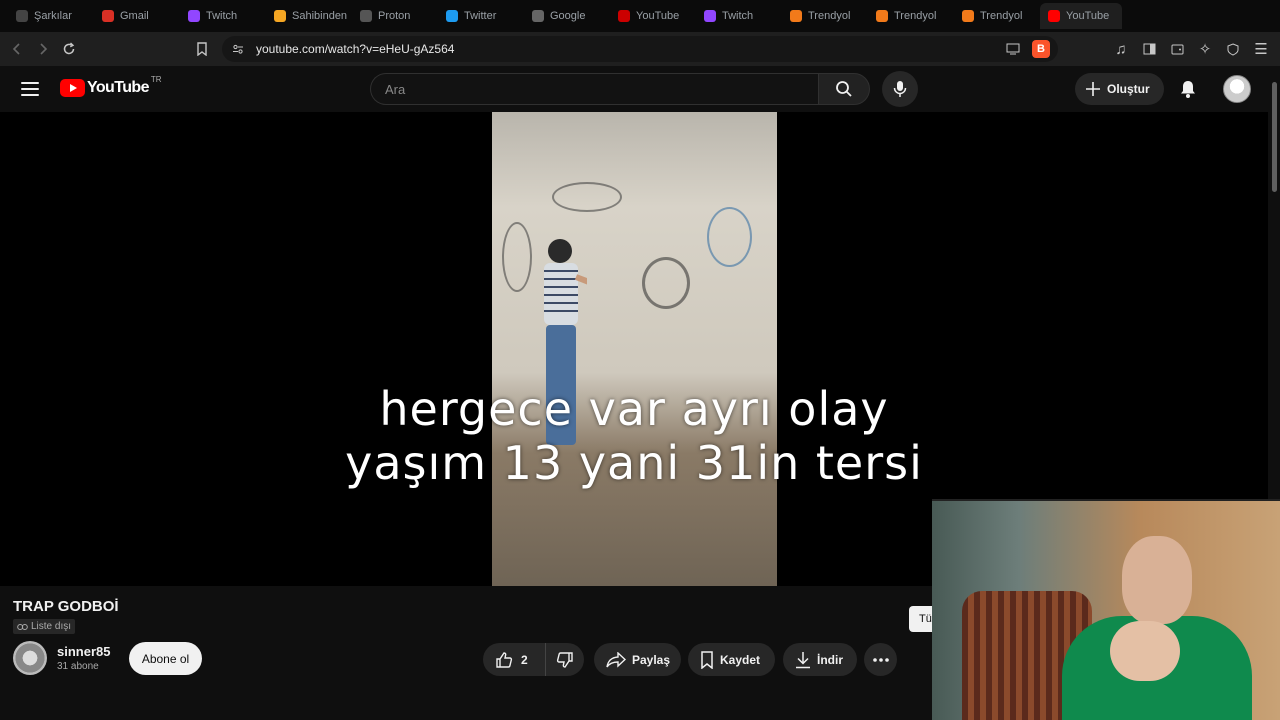 Image resolution: width=1280 pixels, height=720 pixels. I want to click on wallet-icon, so click(1177, 49).